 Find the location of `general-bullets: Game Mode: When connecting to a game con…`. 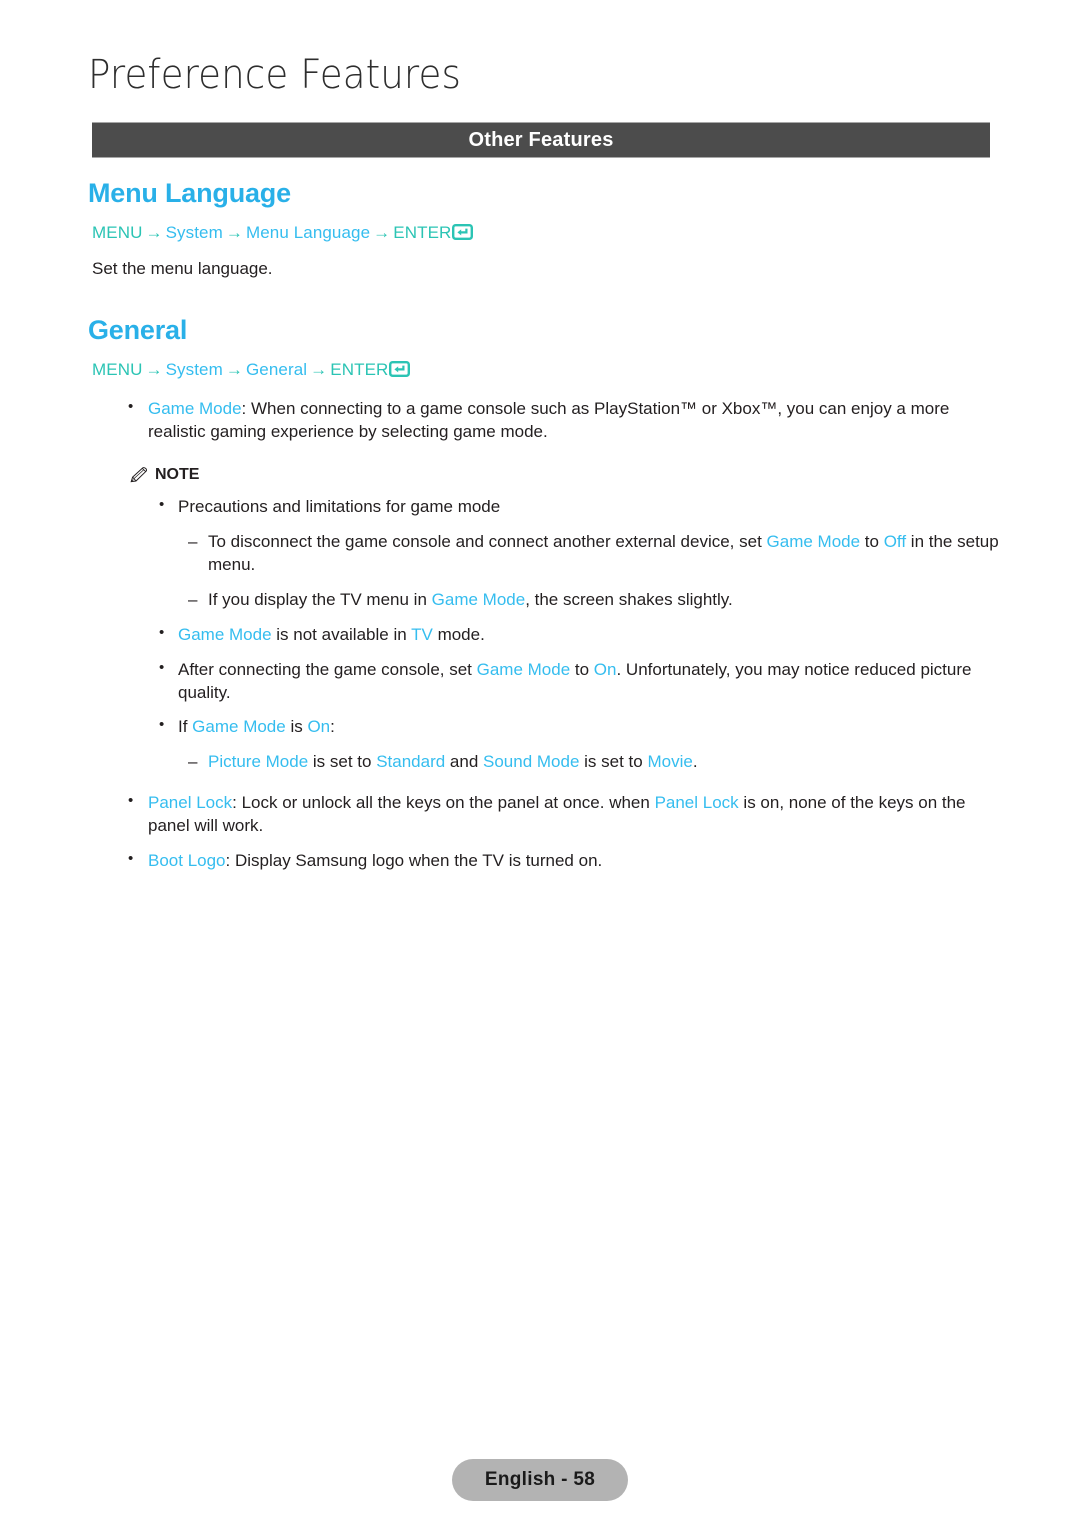

general-bullets: Game Mode: When connecting to a game con… is located at coordinates (540, 420).